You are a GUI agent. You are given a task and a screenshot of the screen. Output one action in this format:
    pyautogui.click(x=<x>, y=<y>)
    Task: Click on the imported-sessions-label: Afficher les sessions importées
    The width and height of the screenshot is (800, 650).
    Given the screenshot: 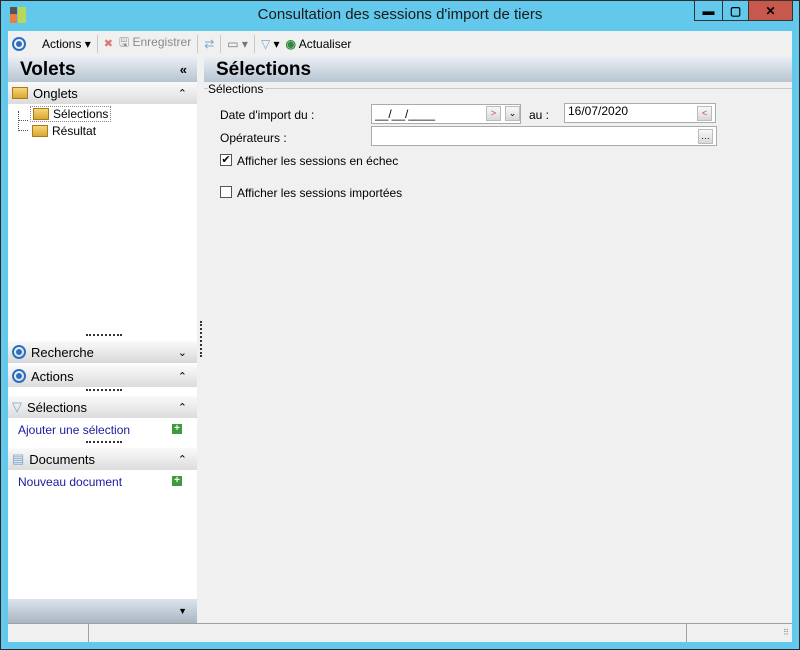 What is the action you would take?
    pyautogui.click(x=319, y=193)
    